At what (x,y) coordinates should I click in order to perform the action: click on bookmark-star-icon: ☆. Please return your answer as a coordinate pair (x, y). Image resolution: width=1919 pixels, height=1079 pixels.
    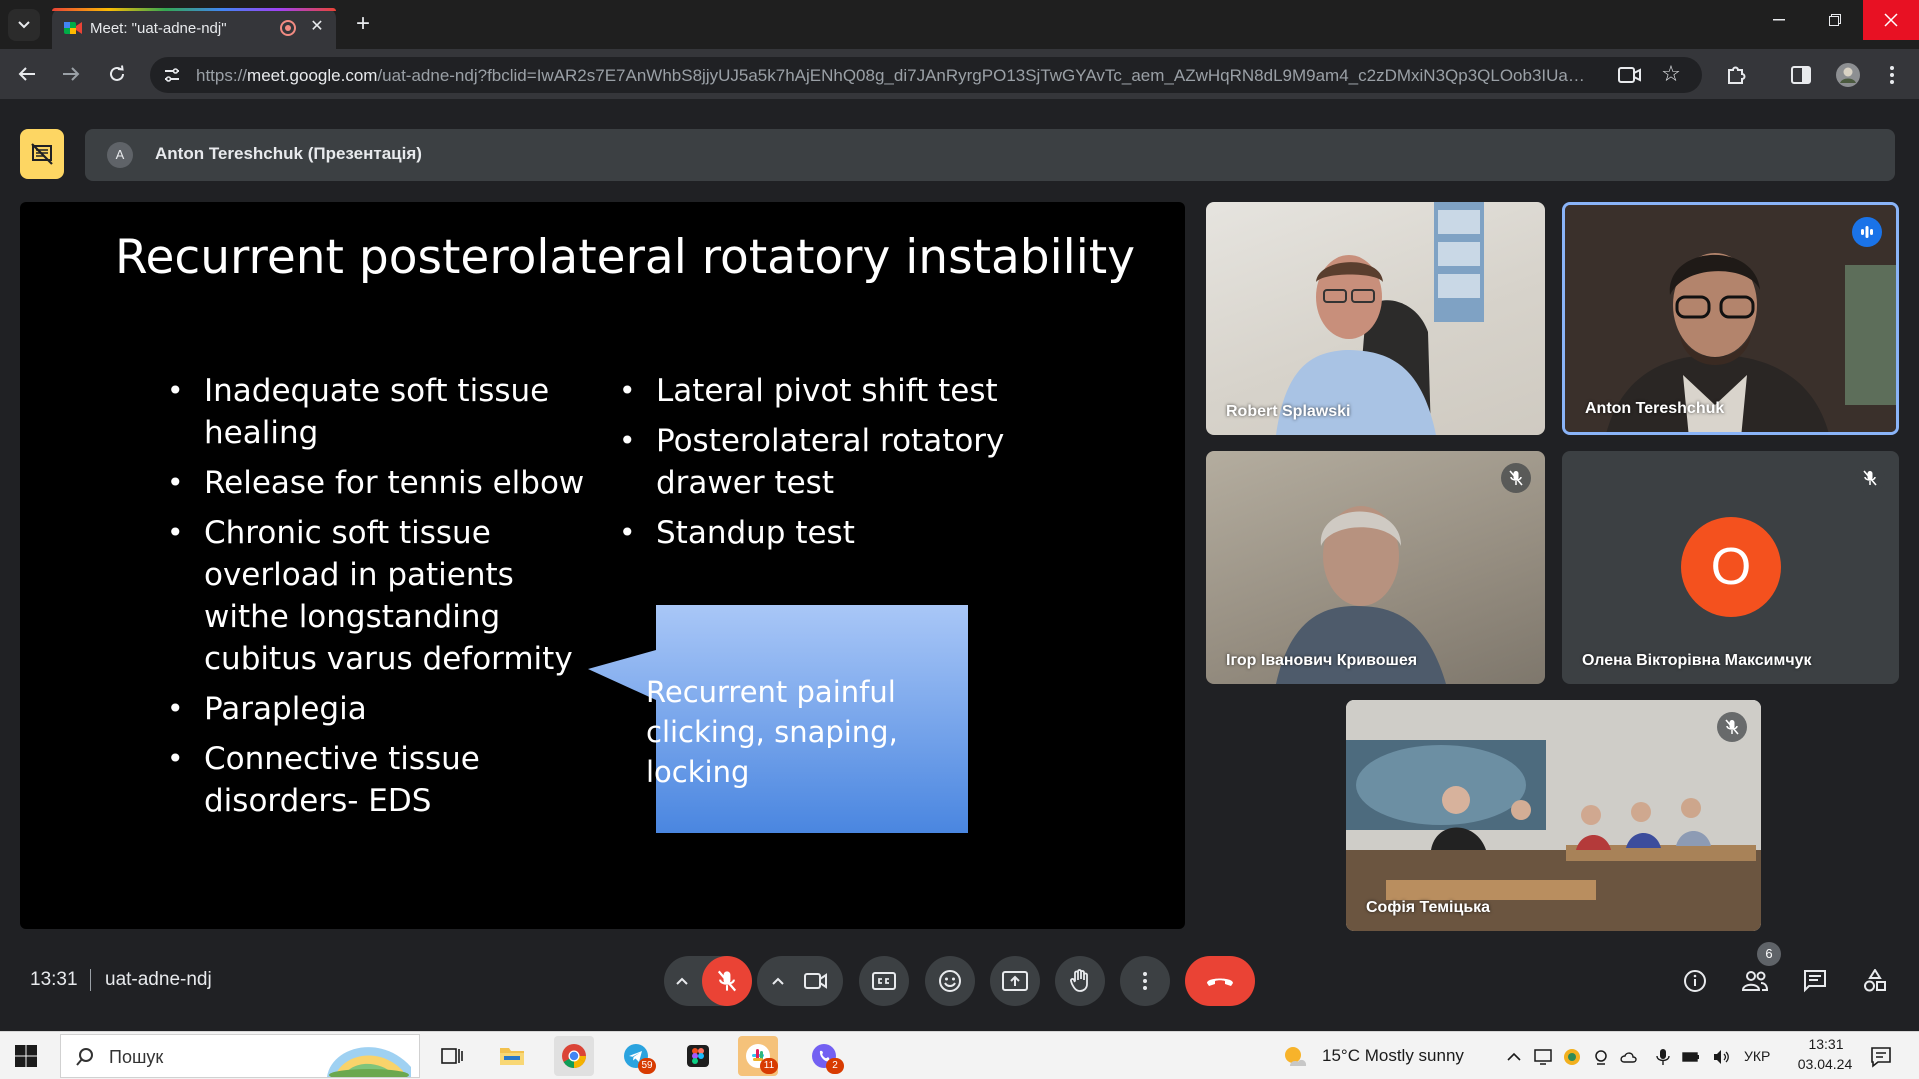
    Looking at the image, I should click on (1671, 74).